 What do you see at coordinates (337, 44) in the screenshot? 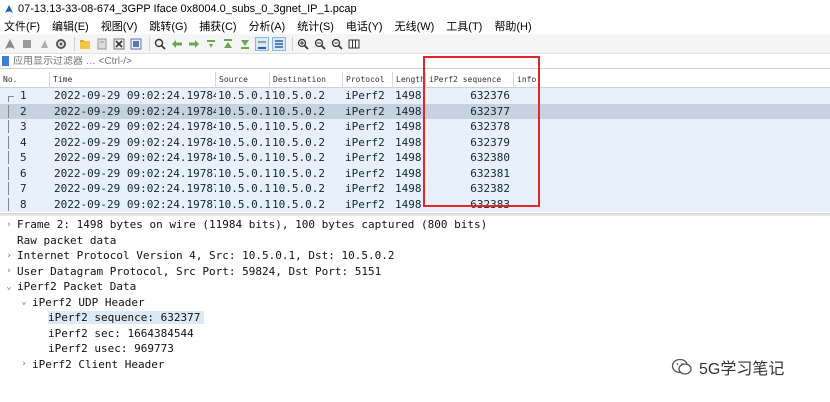
I see `zoom-normal-icon` at bounding box center [337, 44].